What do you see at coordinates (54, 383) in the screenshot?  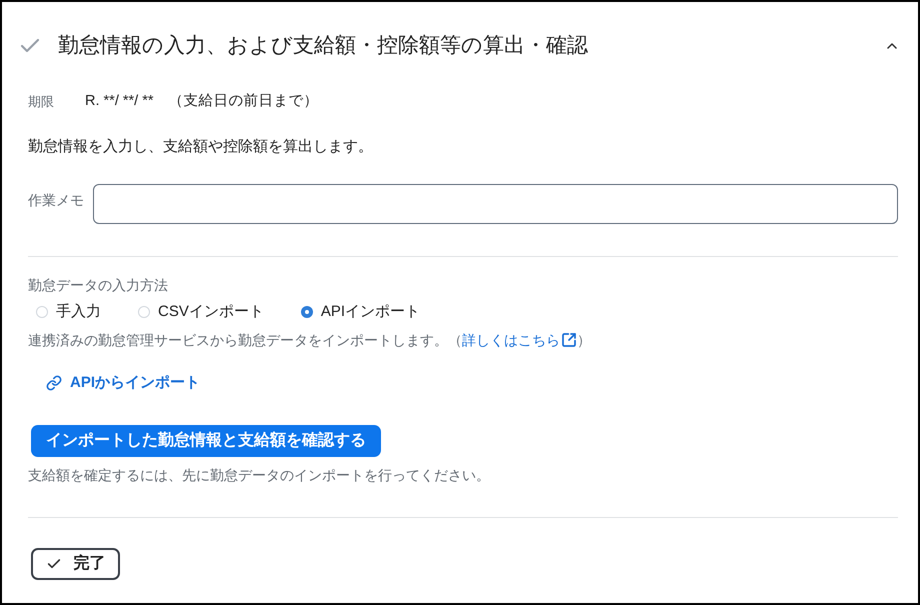 I see `link-icon` at bounding box center [54, 383].